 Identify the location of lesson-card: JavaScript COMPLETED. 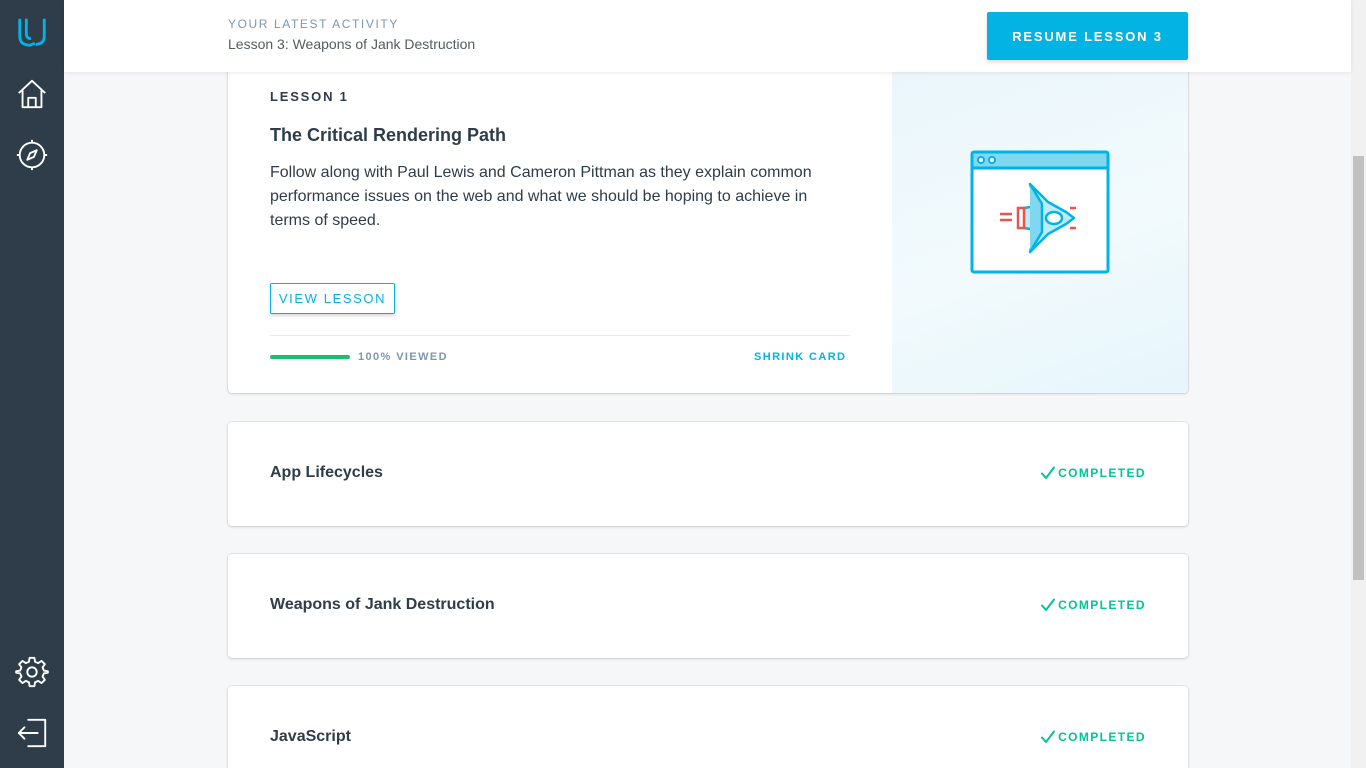
(708, 727).